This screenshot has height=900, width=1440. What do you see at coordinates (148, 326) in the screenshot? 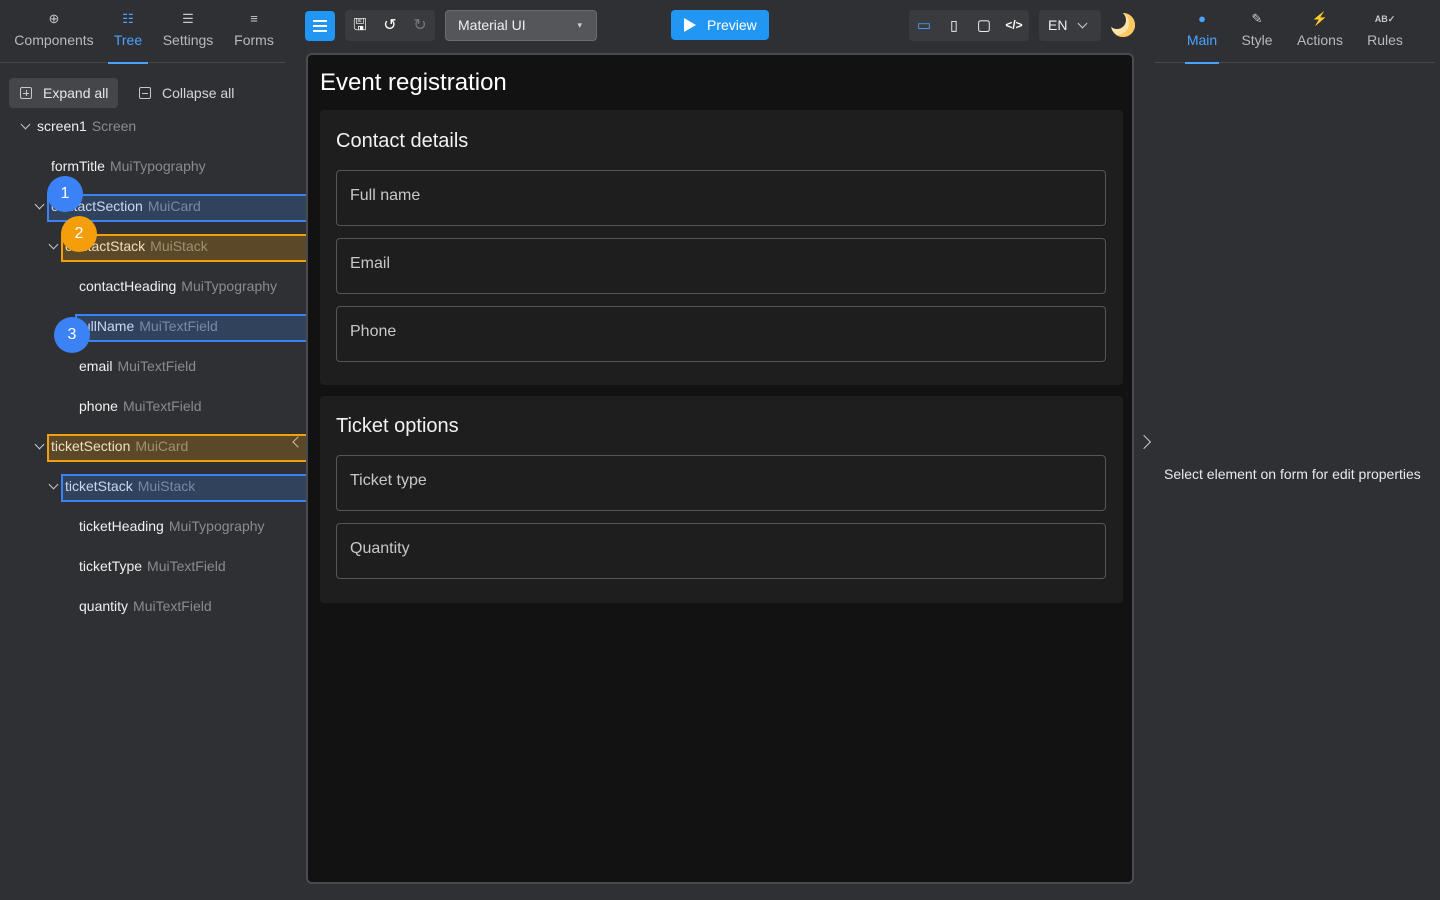
I see `tree-node-fullname: fullName MuiTextField` at bounding box center [148, 326].